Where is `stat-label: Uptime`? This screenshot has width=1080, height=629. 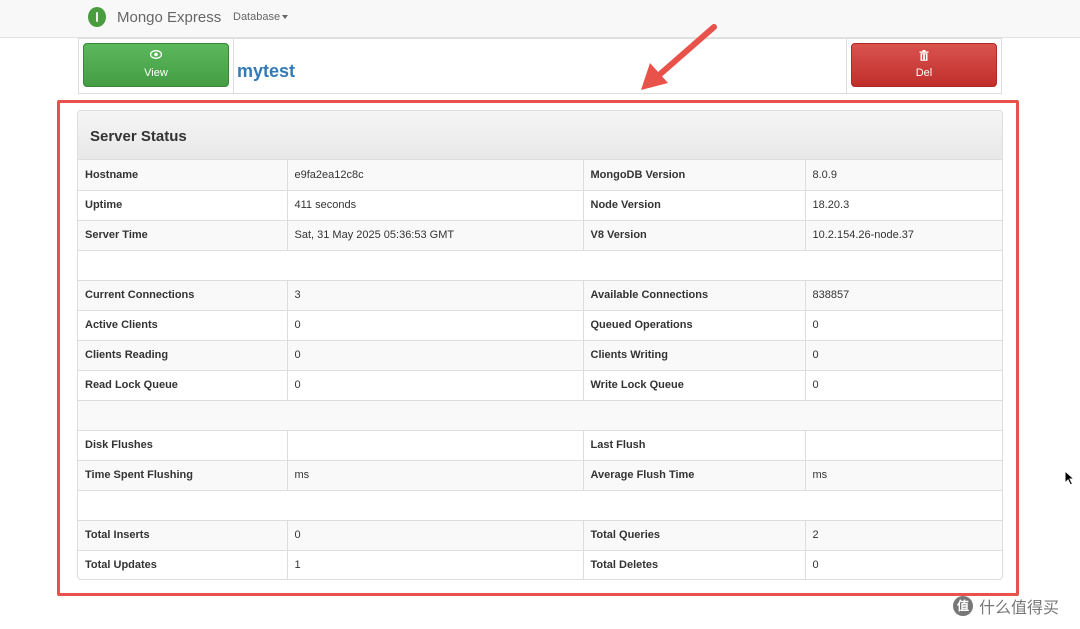
stat-label: Uptime is located at coordinates (183, 204).